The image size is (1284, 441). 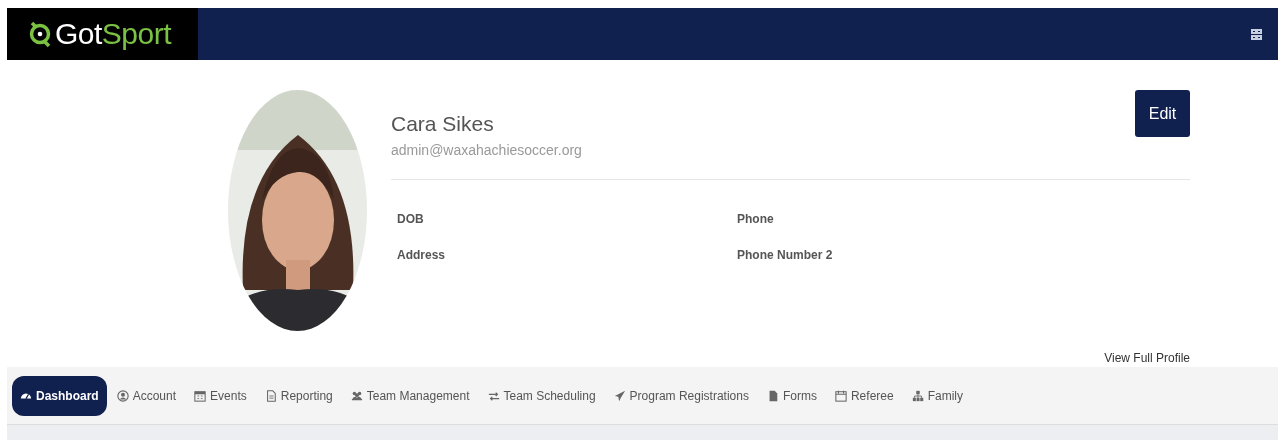 I want to click on hierarchy-icon, so click(x=917, y=395).